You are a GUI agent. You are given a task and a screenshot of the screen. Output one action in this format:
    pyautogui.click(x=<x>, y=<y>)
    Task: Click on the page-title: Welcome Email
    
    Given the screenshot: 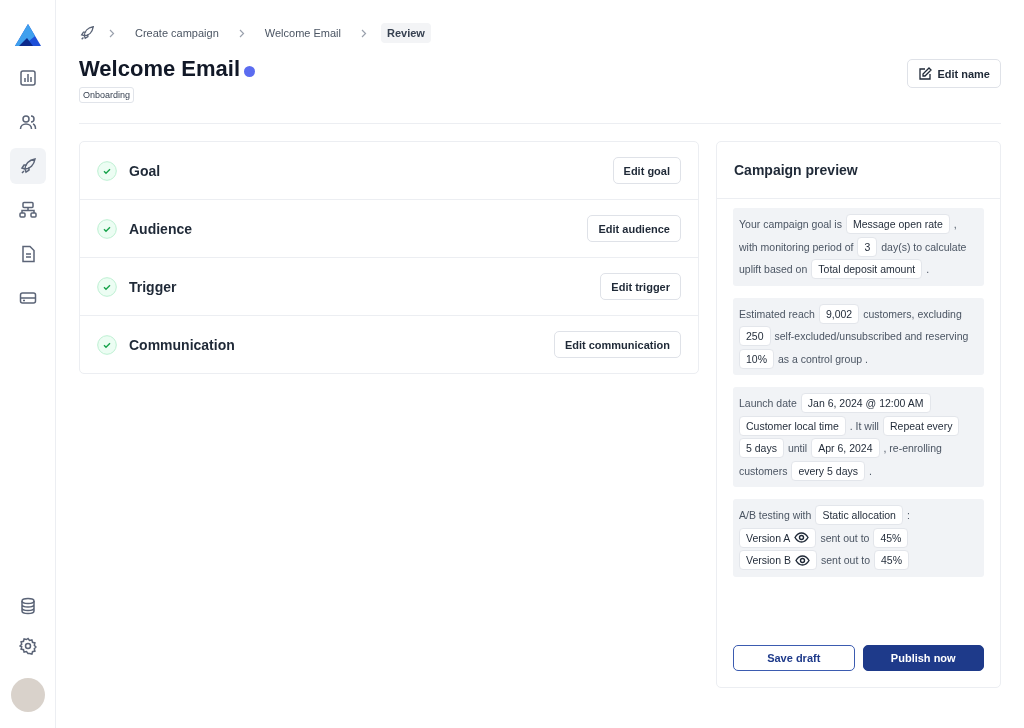 What is the action you would take?
    pyautogui.click(x=159, y=69)
    